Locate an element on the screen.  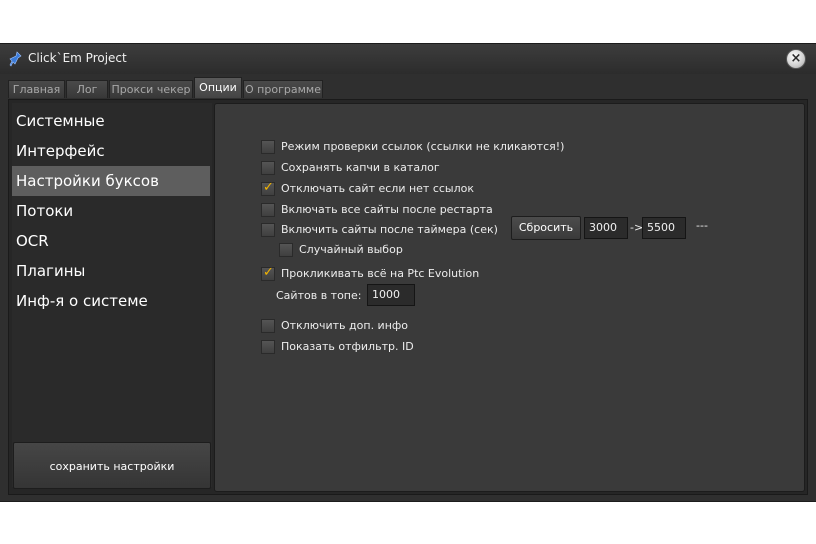
tab-options: Опции is located at coordinates (218, 87).